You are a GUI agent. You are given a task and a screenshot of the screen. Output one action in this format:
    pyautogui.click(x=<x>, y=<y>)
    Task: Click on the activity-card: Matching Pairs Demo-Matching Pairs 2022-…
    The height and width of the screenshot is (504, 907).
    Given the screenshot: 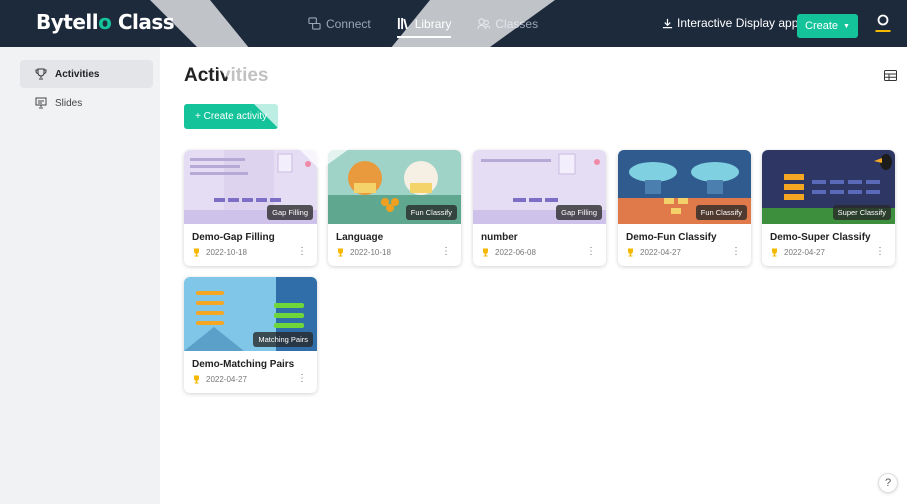 What is the action you would take?
    pyautogui.click(x=250, y=335)
    